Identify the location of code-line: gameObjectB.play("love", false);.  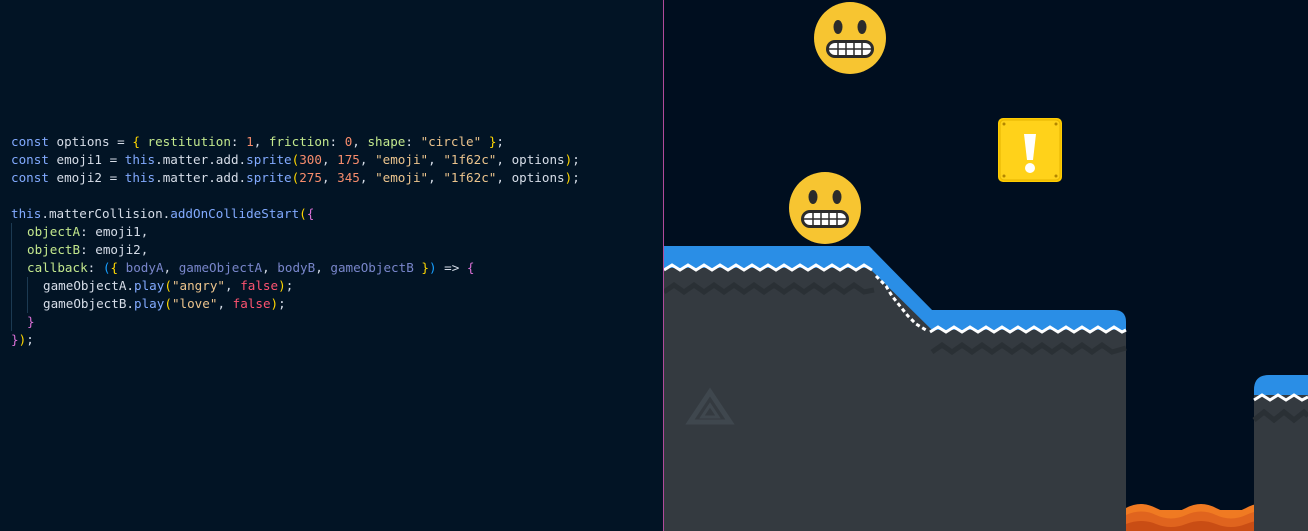
(295, 304).